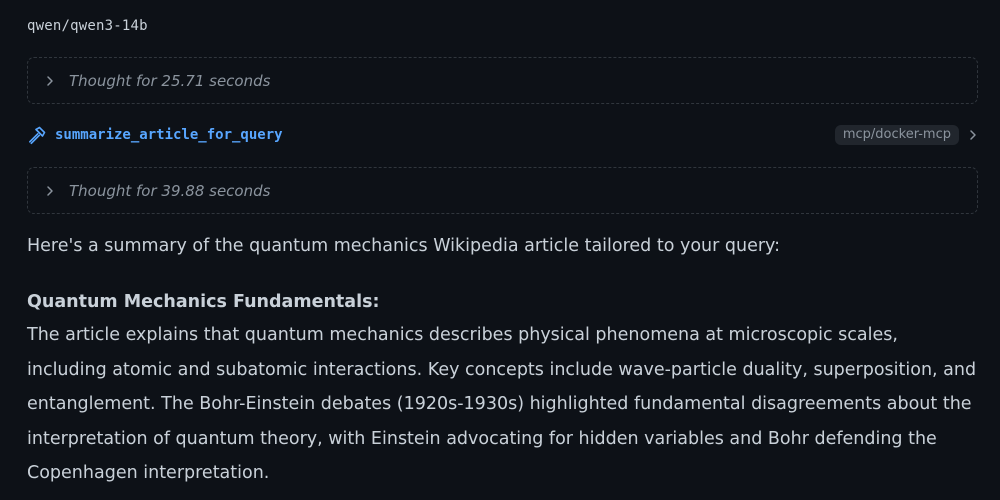 The image size is (1000, 500). I want to click on thought-label: Thought for 25.71 seconds, so click(170, 80).